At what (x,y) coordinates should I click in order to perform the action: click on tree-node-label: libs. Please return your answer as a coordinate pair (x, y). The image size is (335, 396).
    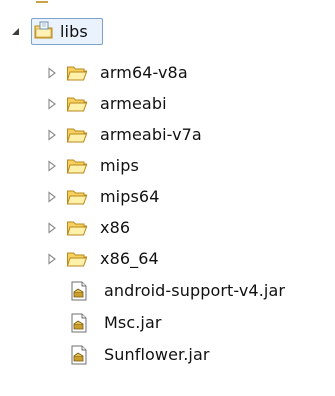
    Looking at the image, I should click on (74, 31).